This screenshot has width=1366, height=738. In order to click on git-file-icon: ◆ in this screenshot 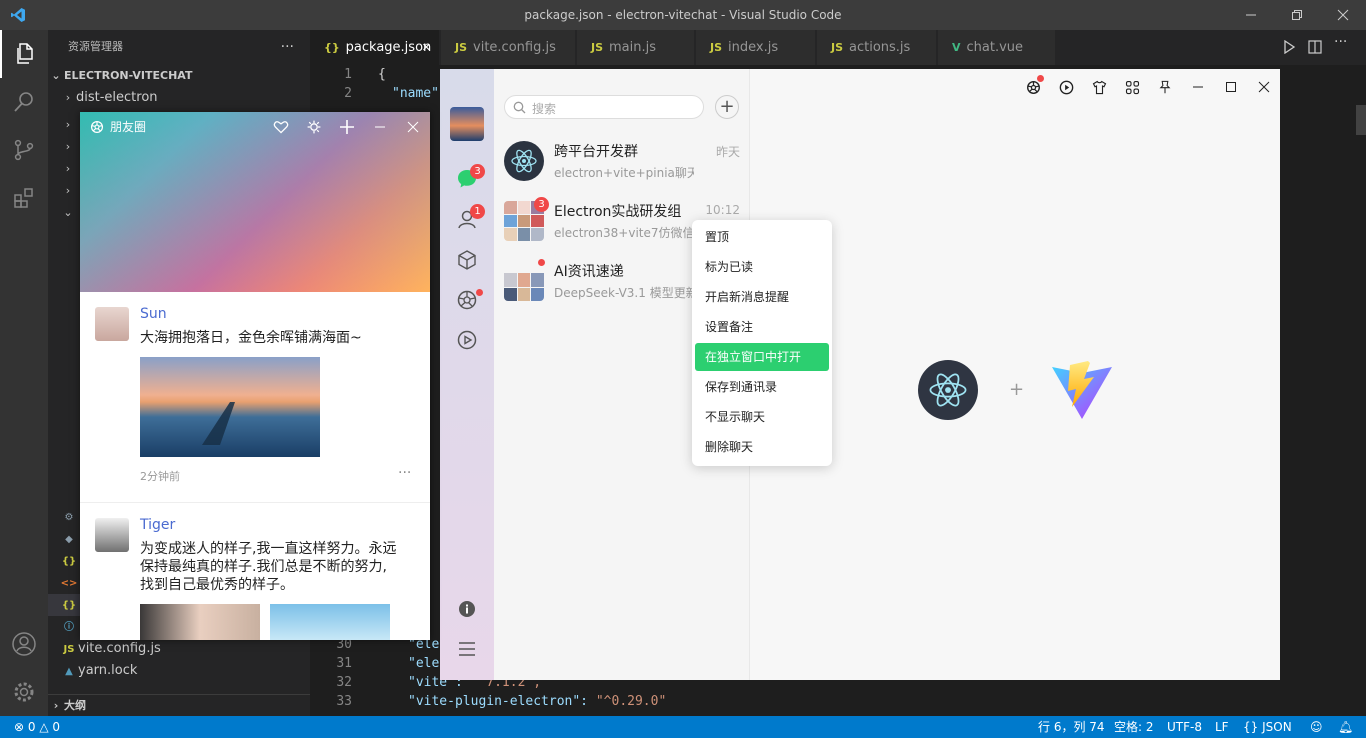, I will do `click(69, 539)`.